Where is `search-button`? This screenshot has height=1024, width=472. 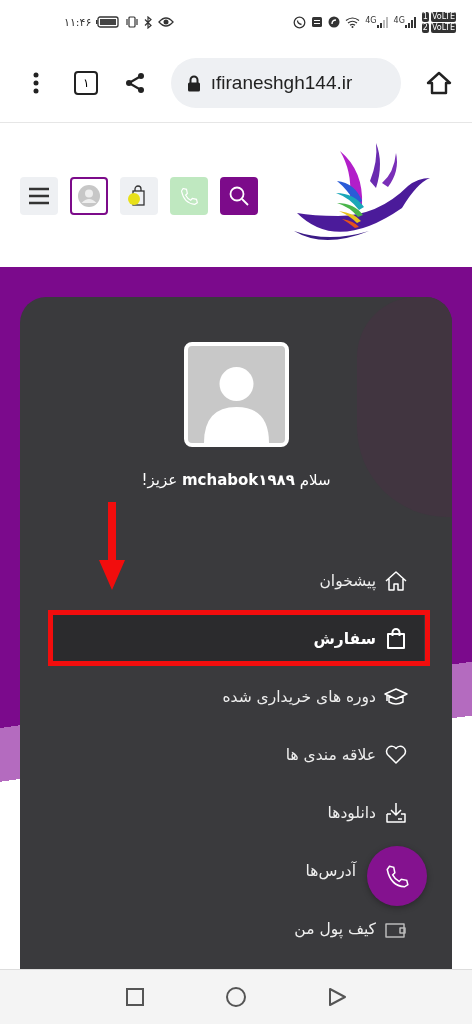
search-button is located at coordinates (239, 196).